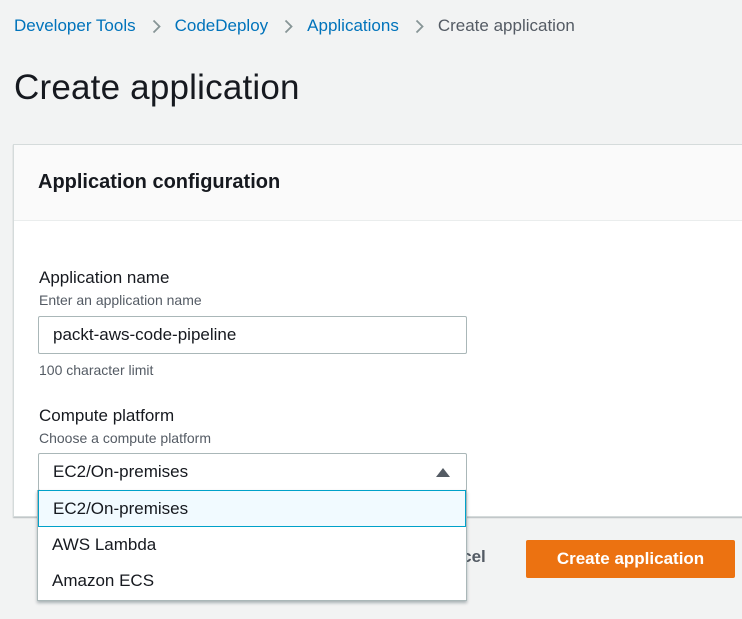 The image size is (742, 619). Describe the element at coordinates (121, 471) in the screenshot. I see `compute-platform-selected-value: EC2/On-premises` at that location.